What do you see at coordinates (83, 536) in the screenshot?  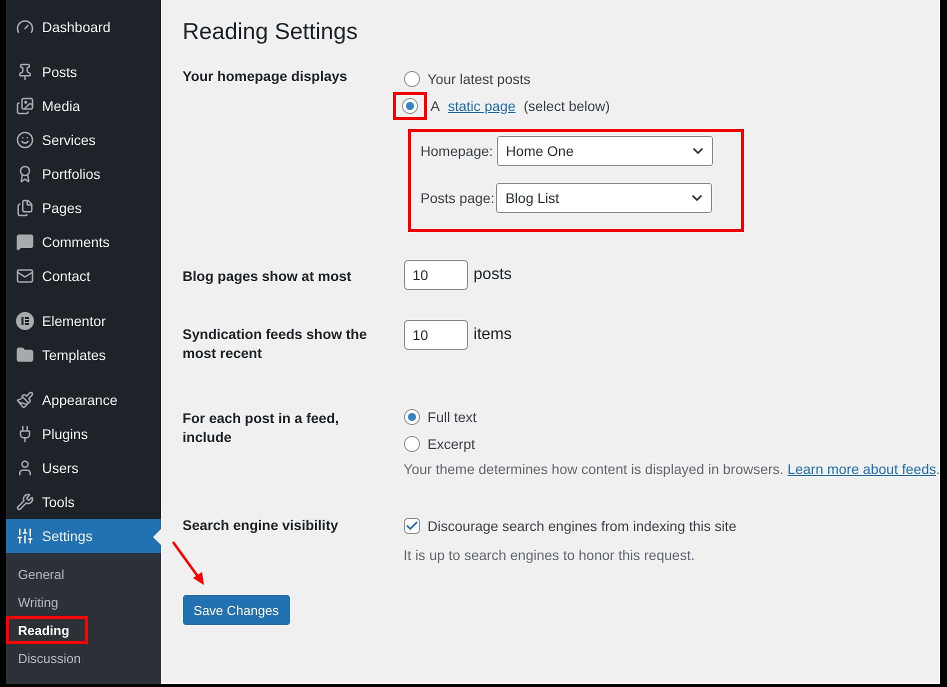 I see `sidebar-item: Settings` at bounding box center [83, 536].